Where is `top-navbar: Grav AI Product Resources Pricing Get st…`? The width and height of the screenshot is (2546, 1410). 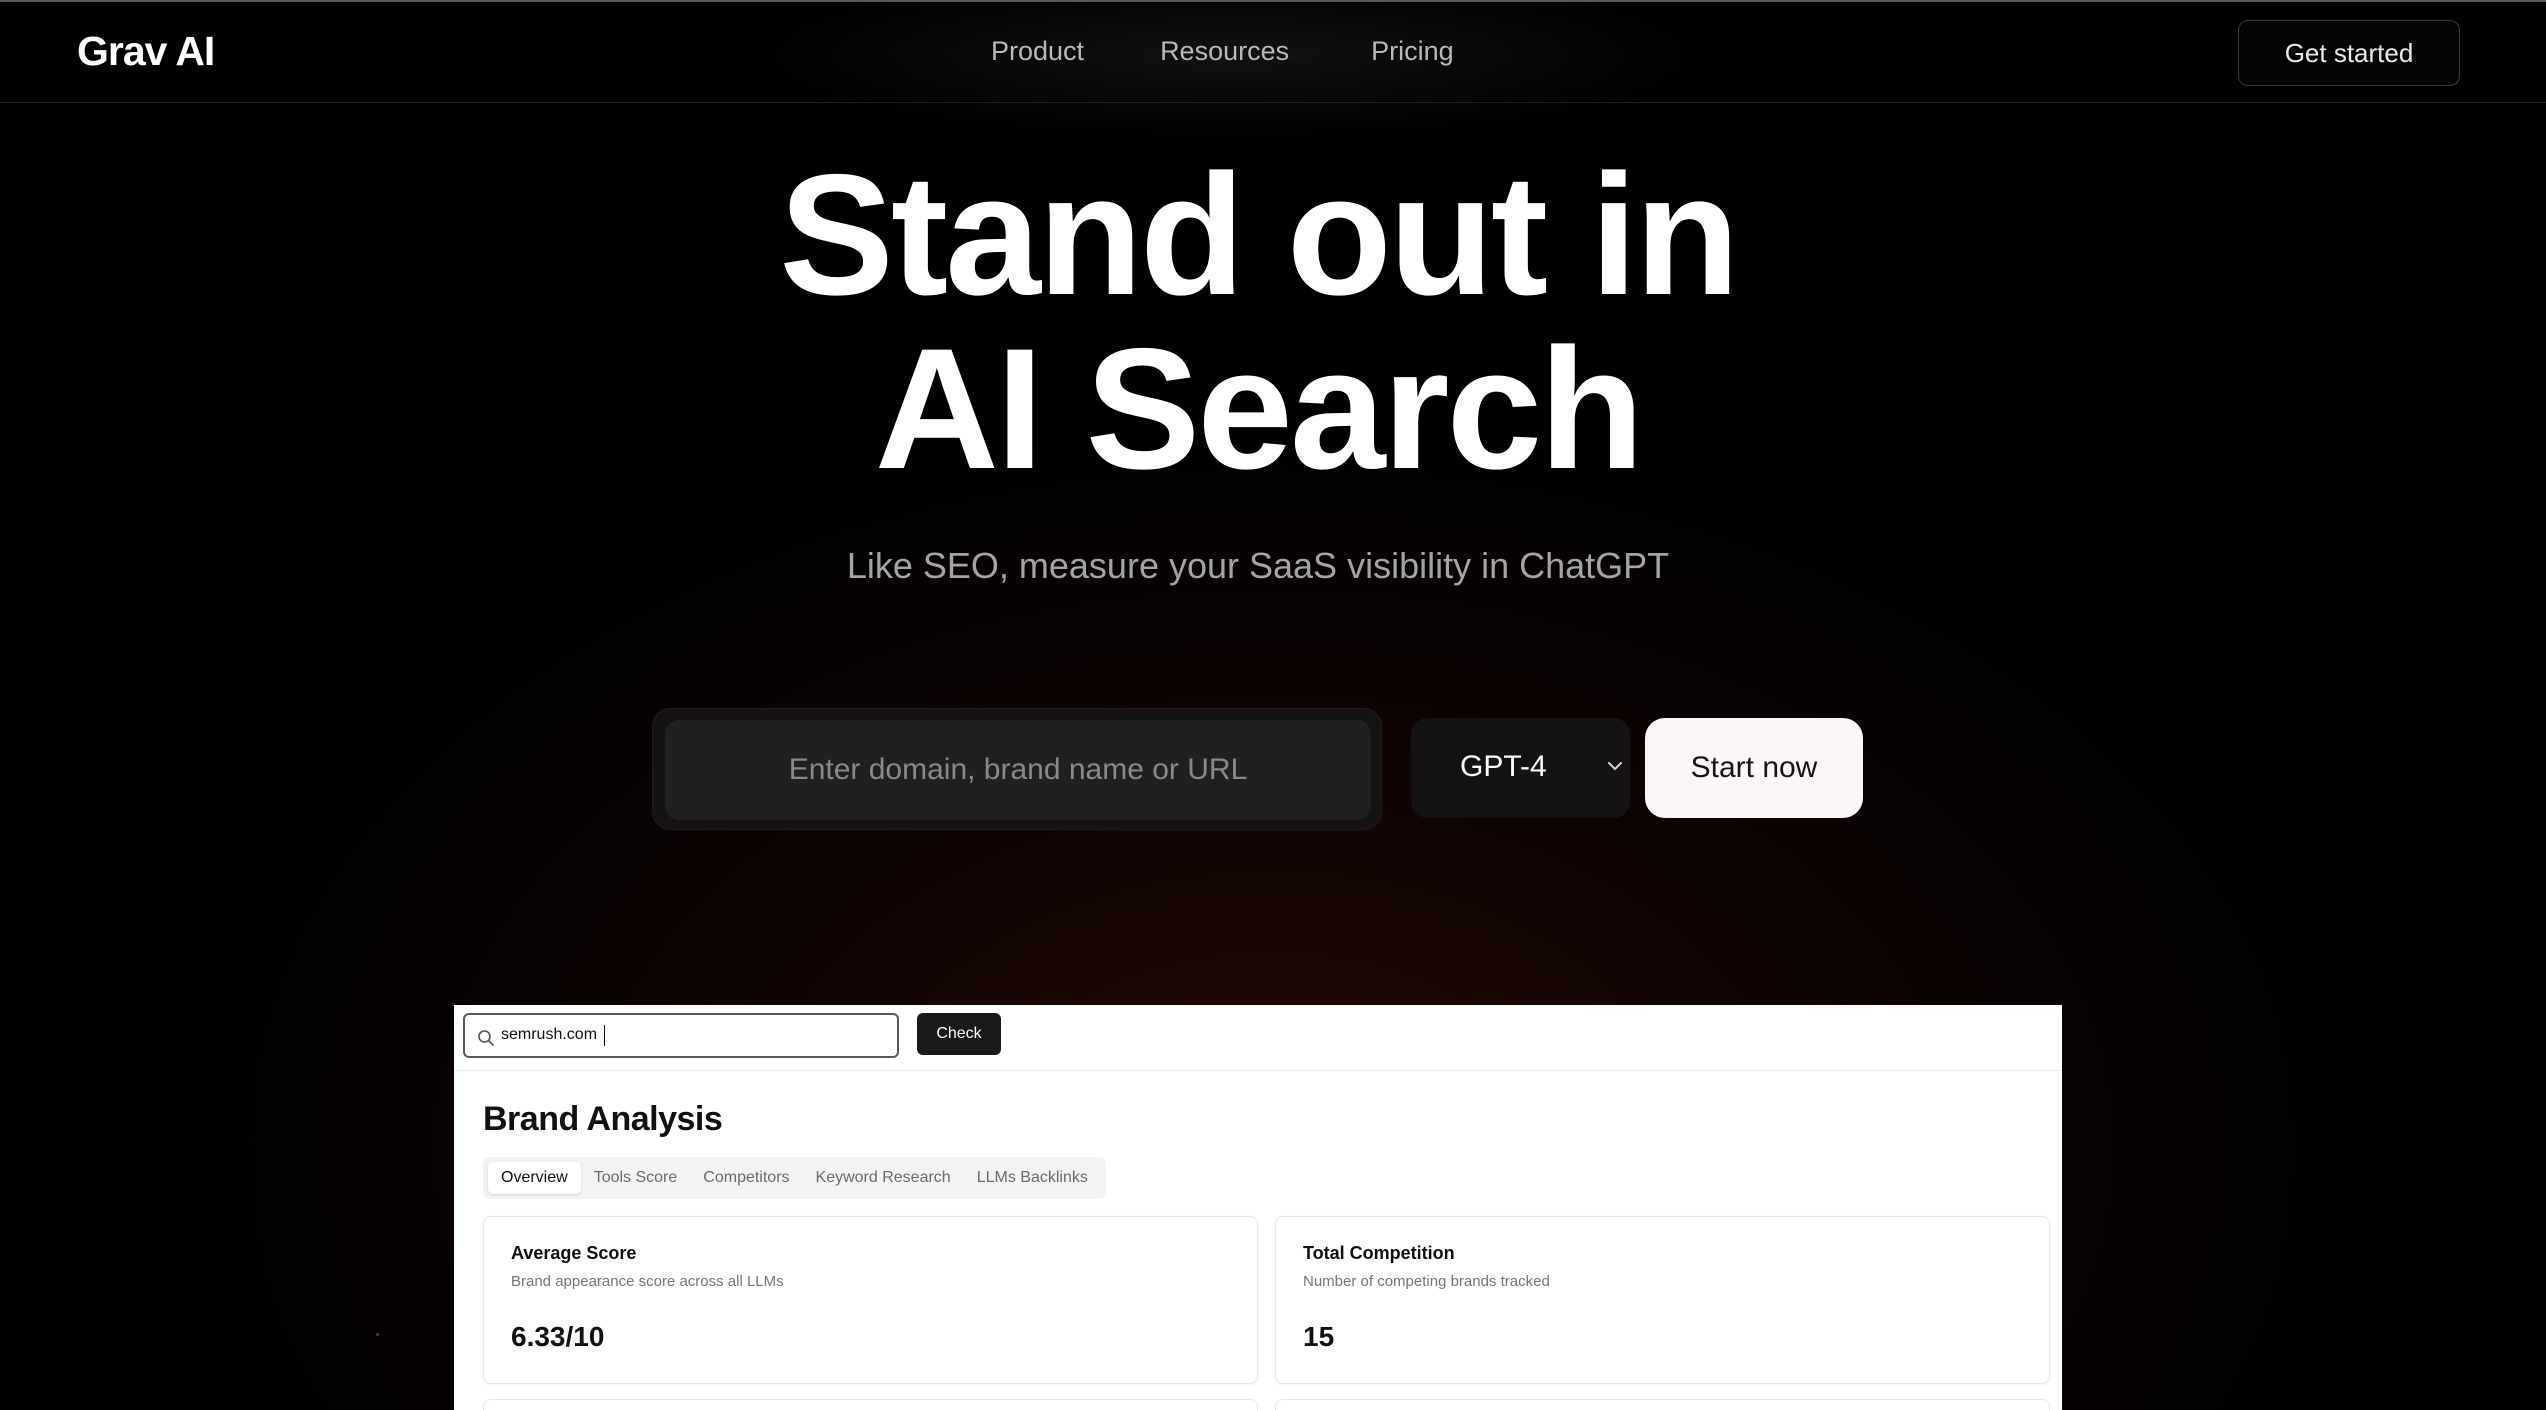
top-navbar: Grav AI Product Resources Pricing Get st… is located at coordinates (1273, 52).